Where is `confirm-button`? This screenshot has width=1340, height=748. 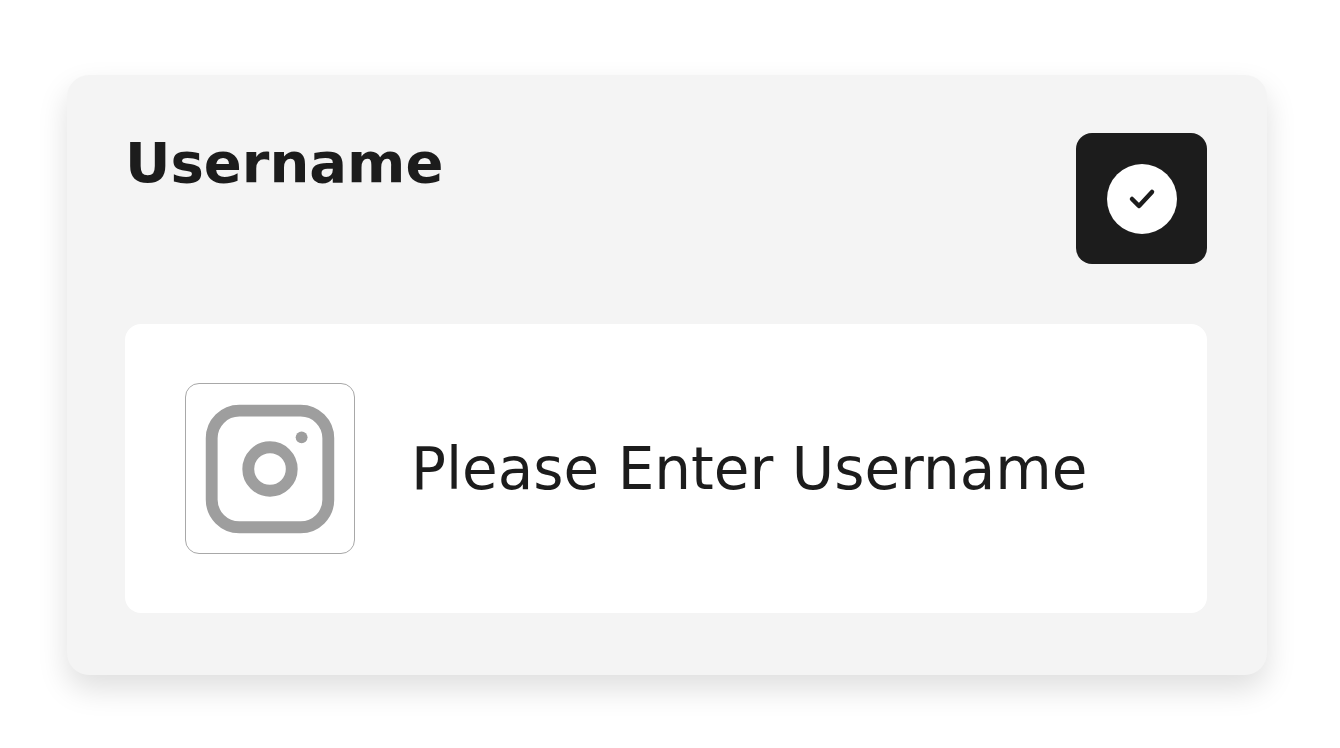
confirm-button is located at coordinates (1141, 198).